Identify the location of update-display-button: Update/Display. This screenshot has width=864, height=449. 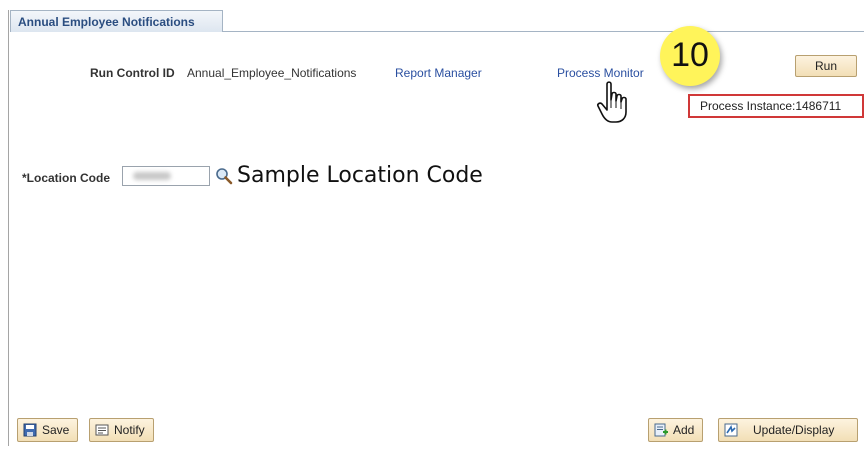
(788, 430).